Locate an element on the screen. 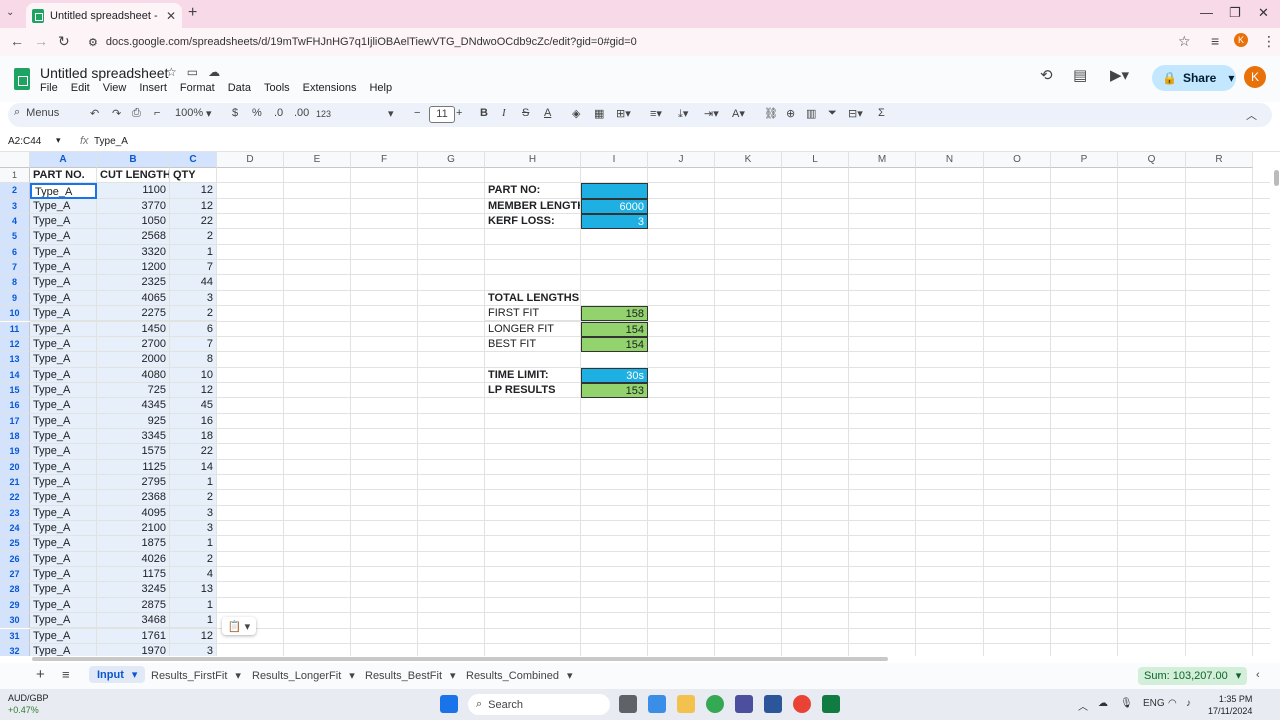 The image size is (1280, 720). font-dropdown-icon: ▾ is located at coordinates (391, 113).